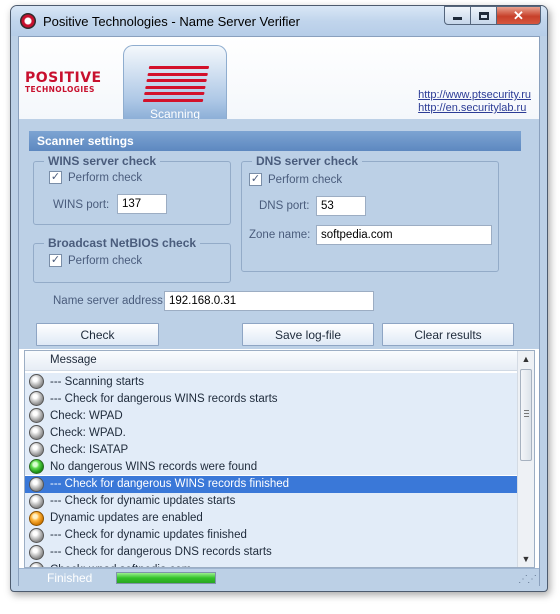 This screenshot has height=614, width=560. What do you see at coordinates (404, 235) in the screenshot?
I see `zone-name-input` at bounding box center [404, 235].